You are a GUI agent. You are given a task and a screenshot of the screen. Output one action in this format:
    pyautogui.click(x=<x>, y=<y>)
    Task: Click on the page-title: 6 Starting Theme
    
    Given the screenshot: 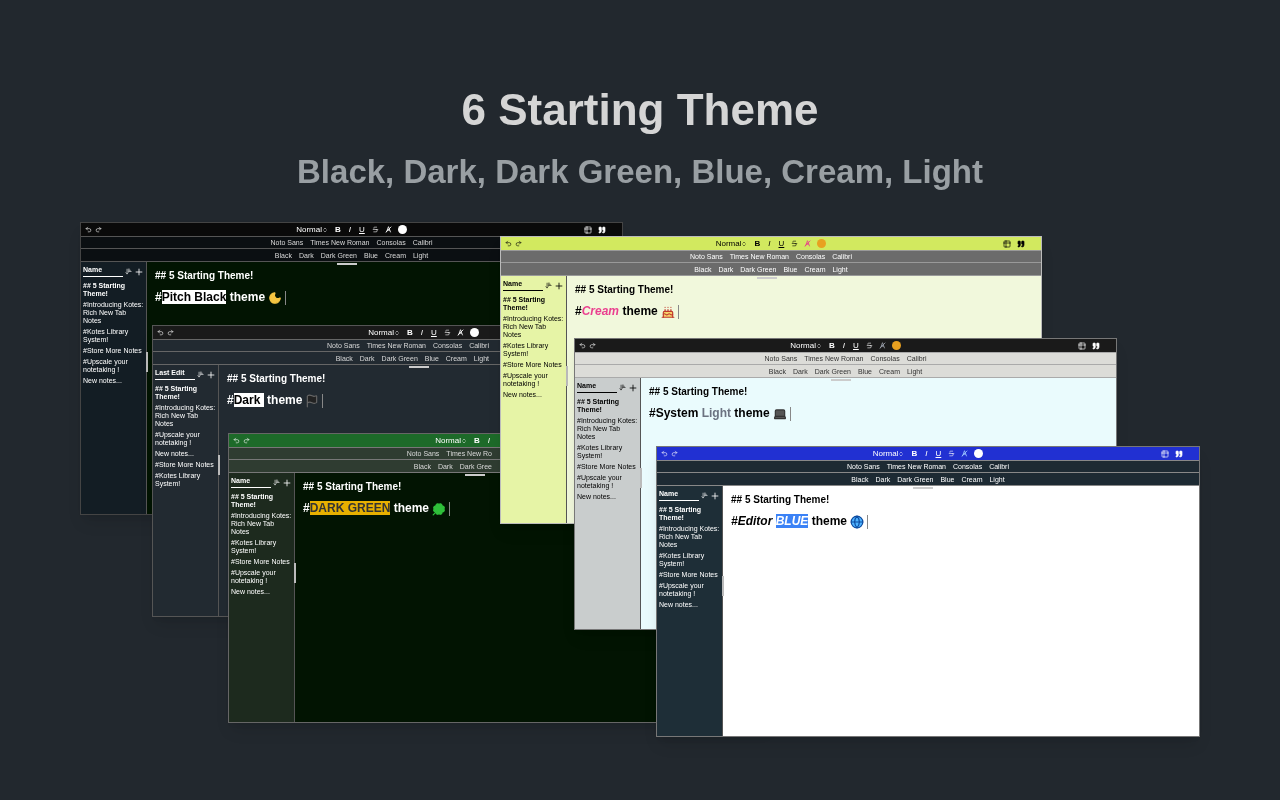 What is the action you would take?
    pyautogui.click(x=640, y=110)
    